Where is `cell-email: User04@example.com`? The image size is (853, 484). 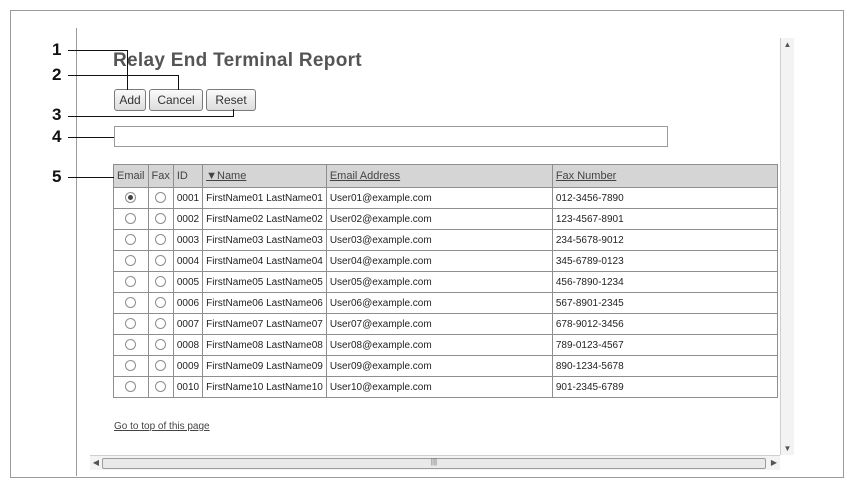 cell-email: User04@example.com is located at coordinates (439, 261).